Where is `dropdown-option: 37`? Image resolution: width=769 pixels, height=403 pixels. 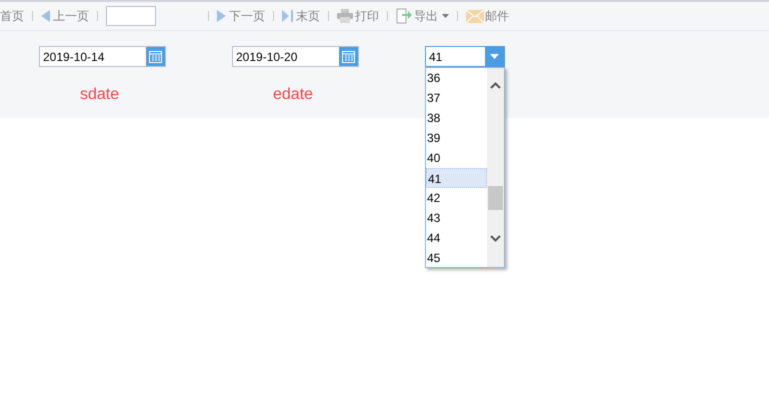 dropdown-option: 37 is located at coordinates (456, 98).